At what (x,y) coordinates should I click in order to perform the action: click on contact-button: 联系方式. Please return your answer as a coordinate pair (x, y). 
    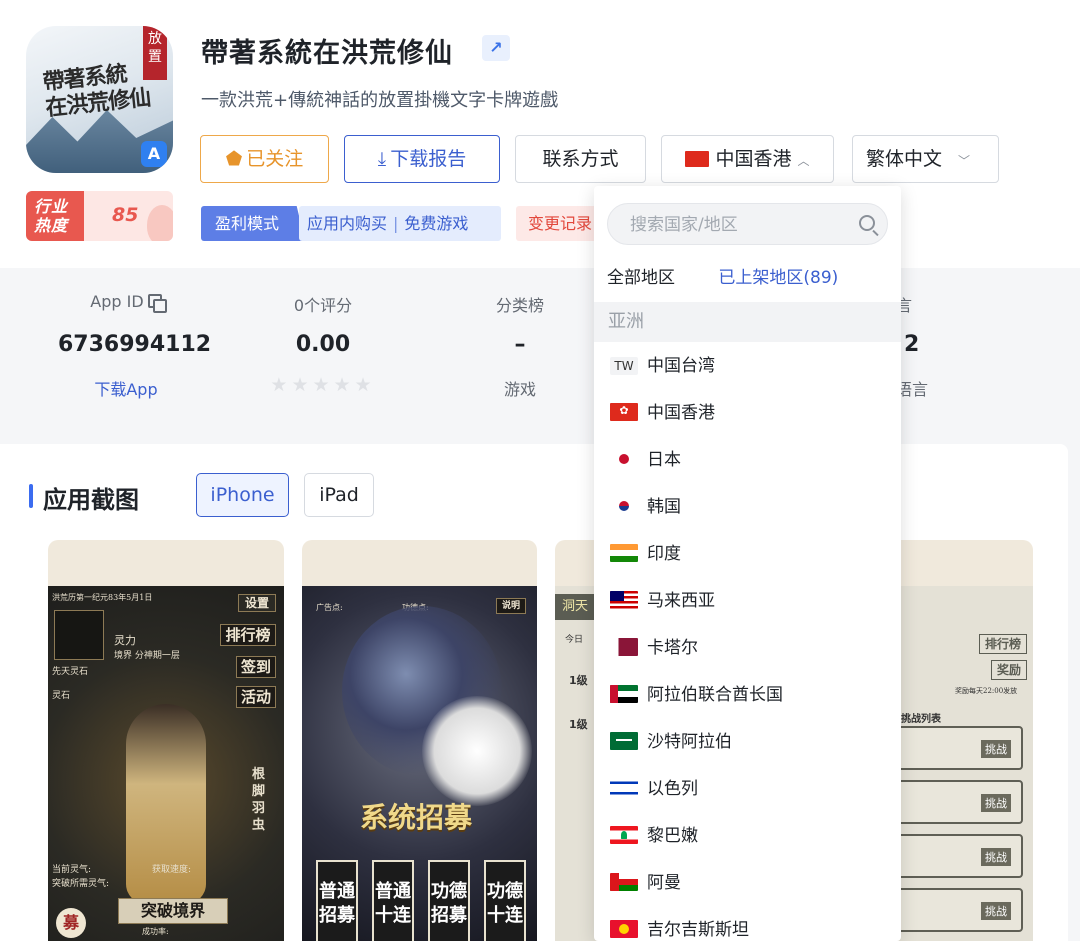
    Looking at the image, I should click on (580, 159).